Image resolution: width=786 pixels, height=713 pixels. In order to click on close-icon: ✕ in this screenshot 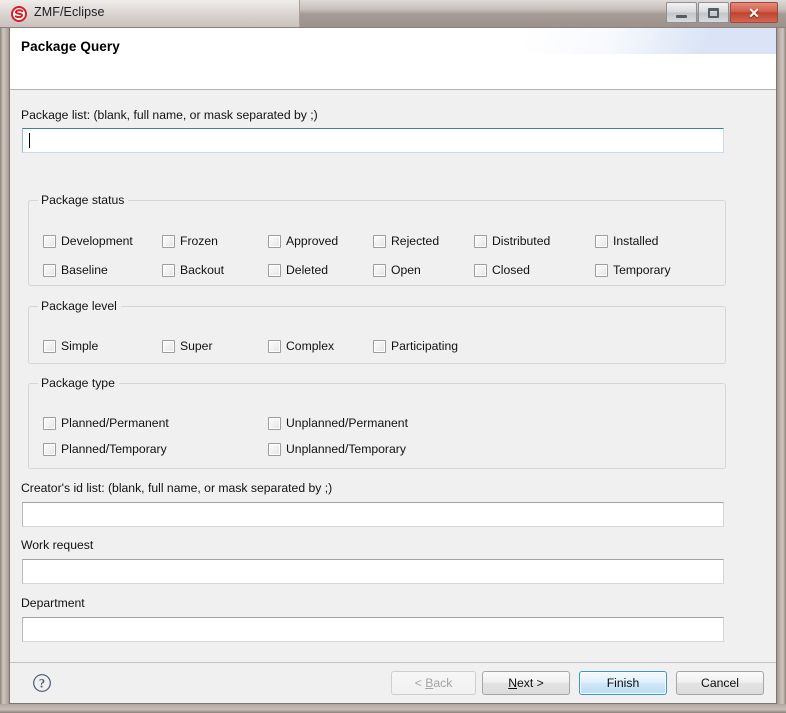, I will do `click(754, 12)`.